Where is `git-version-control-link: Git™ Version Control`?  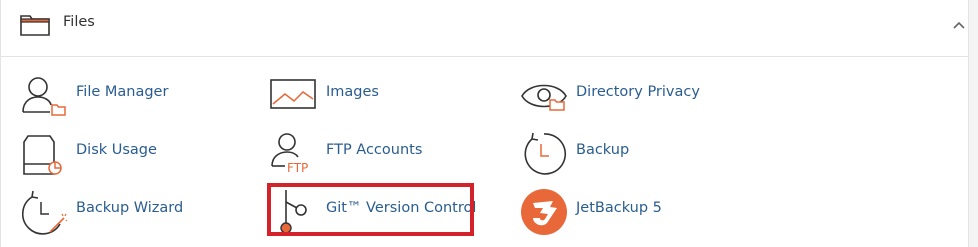
git-version-control-link: Git™ Version Control is located at coordinates (373, 212).